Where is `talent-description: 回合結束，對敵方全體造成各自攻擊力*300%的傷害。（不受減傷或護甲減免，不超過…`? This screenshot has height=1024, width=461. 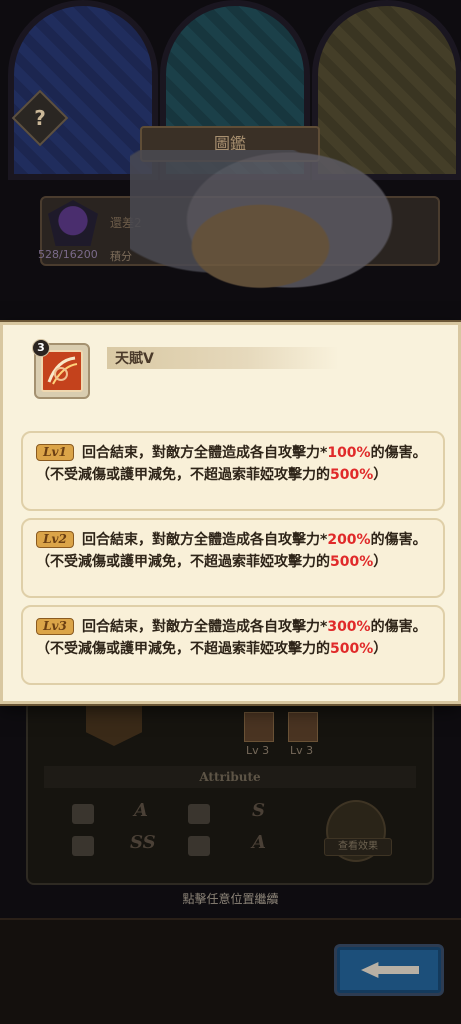 talent-description: 回合結束，對敵方全體造成各自攻擊力*300%的傷害。（不受減傷或護甲減免，不超過… is located at coordinates (231, 638).